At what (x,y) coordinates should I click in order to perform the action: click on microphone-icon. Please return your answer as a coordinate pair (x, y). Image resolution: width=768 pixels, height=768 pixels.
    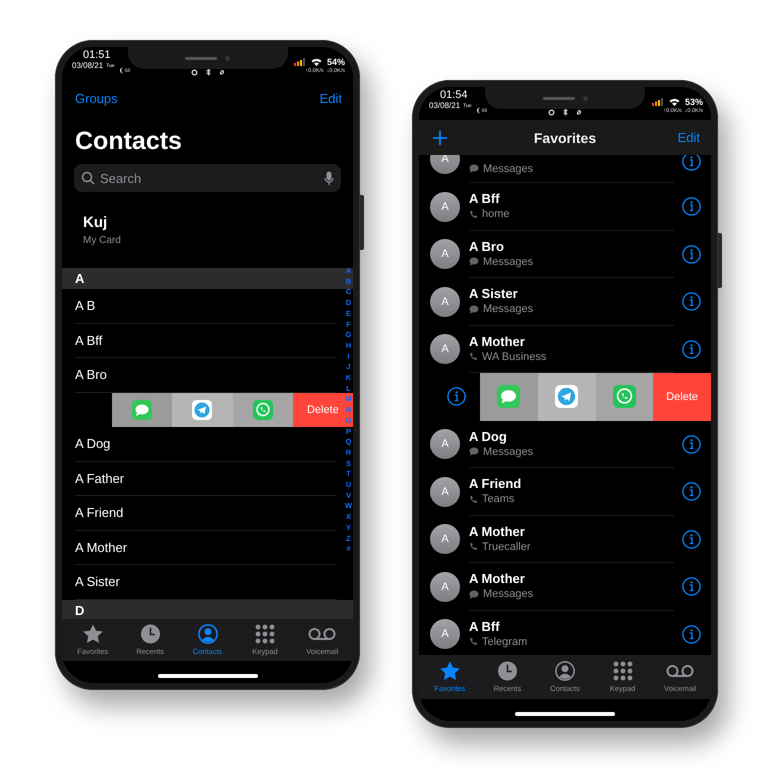
    Looking at the image, I should click on (329, 178).